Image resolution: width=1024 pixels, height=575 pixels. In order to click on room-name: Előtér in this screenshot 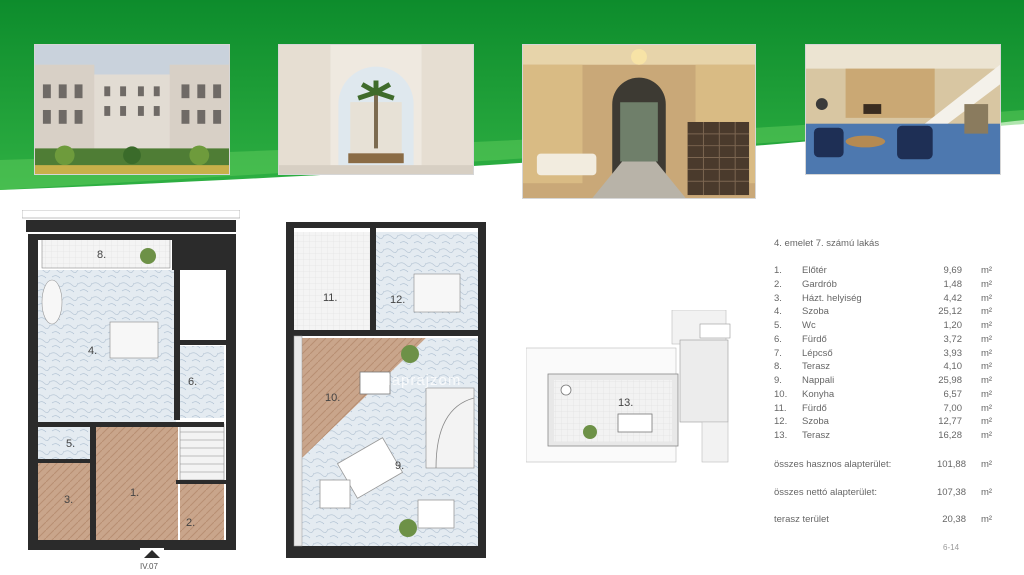, I will do `click(814, 270)`.